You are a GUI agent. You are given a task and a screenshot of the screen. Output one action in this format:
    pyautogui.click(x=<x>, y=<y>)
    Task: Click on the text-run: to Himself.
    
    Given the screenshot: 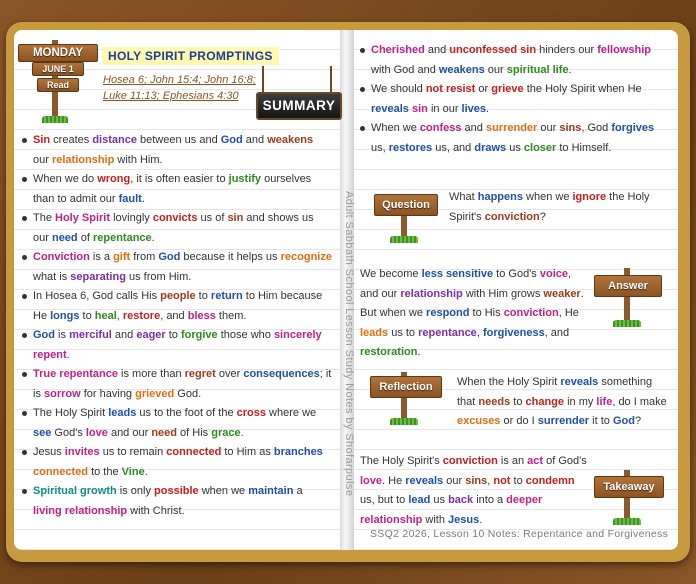 What is the action you would take?
    pyautogui.click(x=584, y=147)
    